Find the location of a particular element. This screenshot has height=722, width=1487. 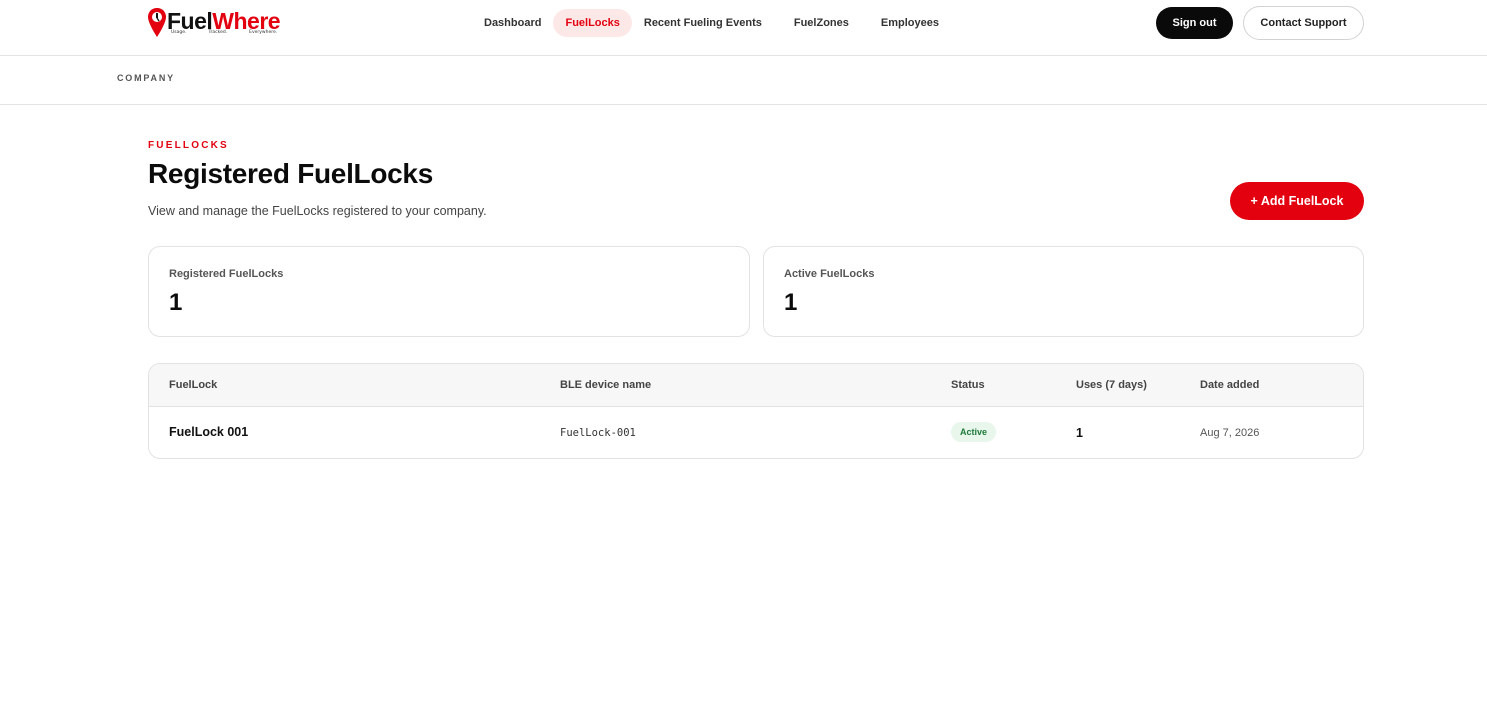

location-pin-icon is located at coordinates (157, 22).